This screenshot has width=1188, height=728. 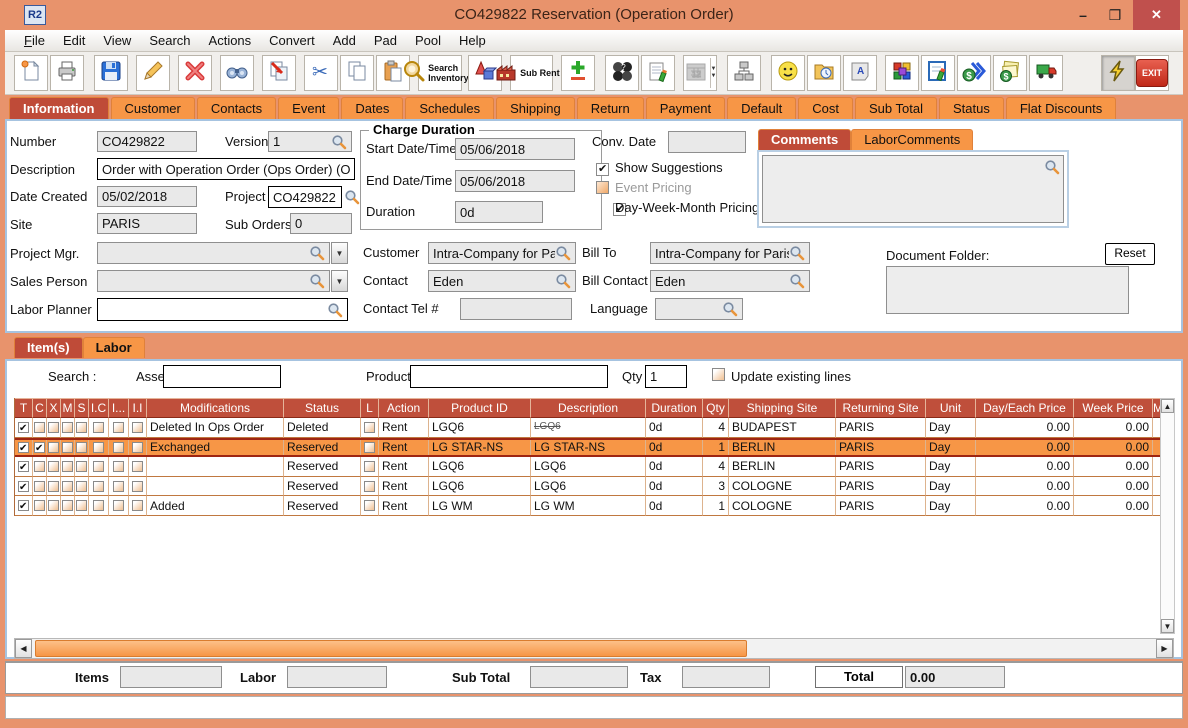 What do you see at coordinates (213, 281) in the screenshot?
I see `sales-person-field` at bounding box center [213, 281].